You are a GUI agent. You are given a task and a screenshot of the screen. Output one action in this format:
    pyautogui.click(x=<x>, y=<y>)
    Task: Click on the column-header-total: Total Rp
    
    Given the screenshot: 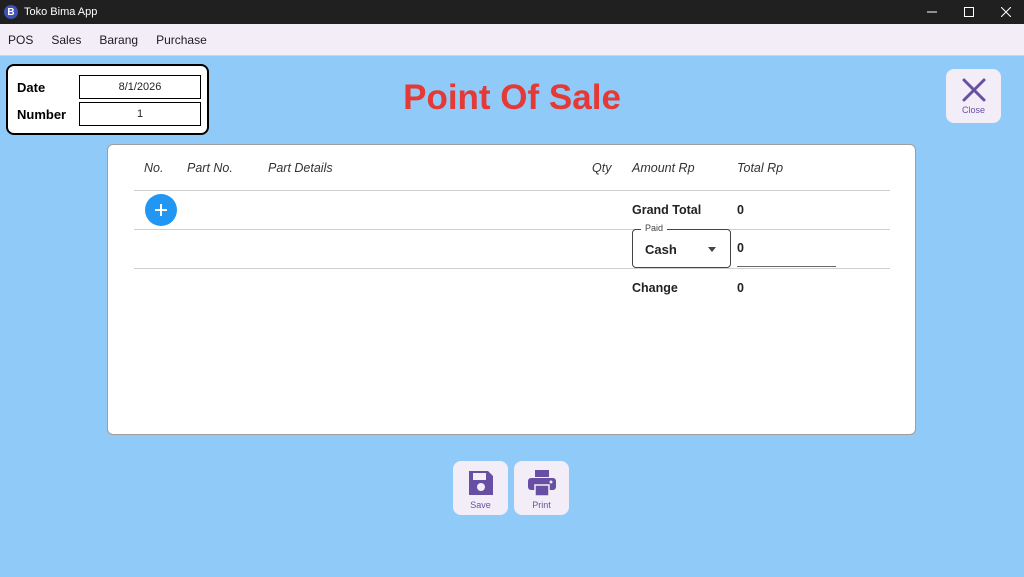 What is the action you would take?
    pyautogui.click(x=760, y=168)
    